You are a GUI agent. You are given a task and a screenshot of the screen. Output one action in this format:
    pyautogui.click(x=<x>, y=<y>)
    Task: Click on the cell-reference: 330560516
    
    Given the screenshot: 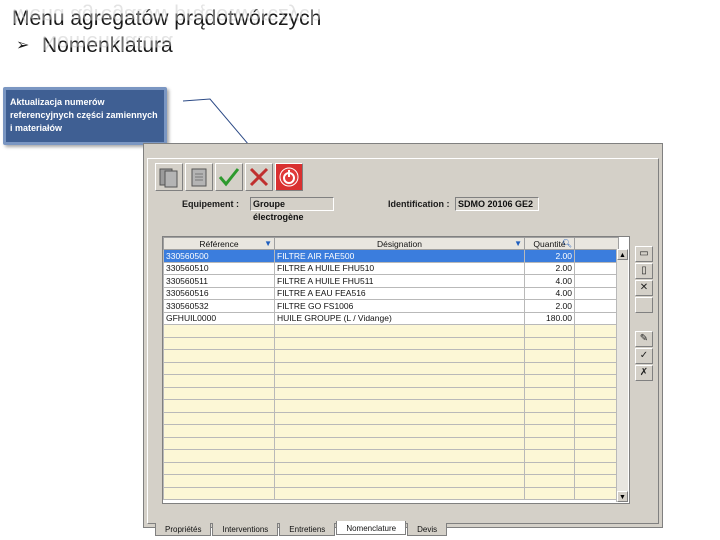 What is the action you would take?
    pyautogui.click(x=219, y=293)
    